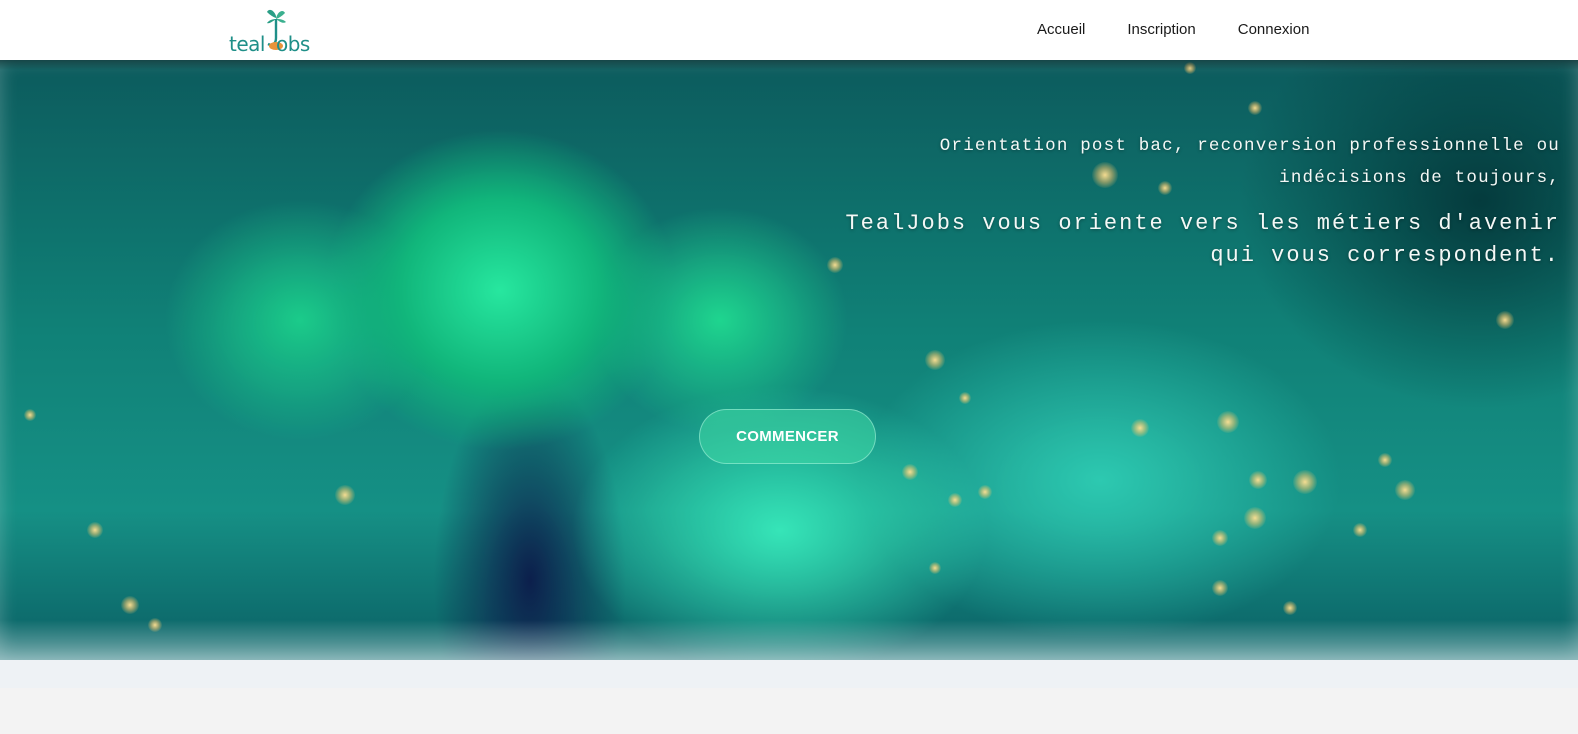 The width and height of the screenshot is (1578, 734). I want to click on top-header: teal obs Accueil Inscription Connexion, so click(789, 30).